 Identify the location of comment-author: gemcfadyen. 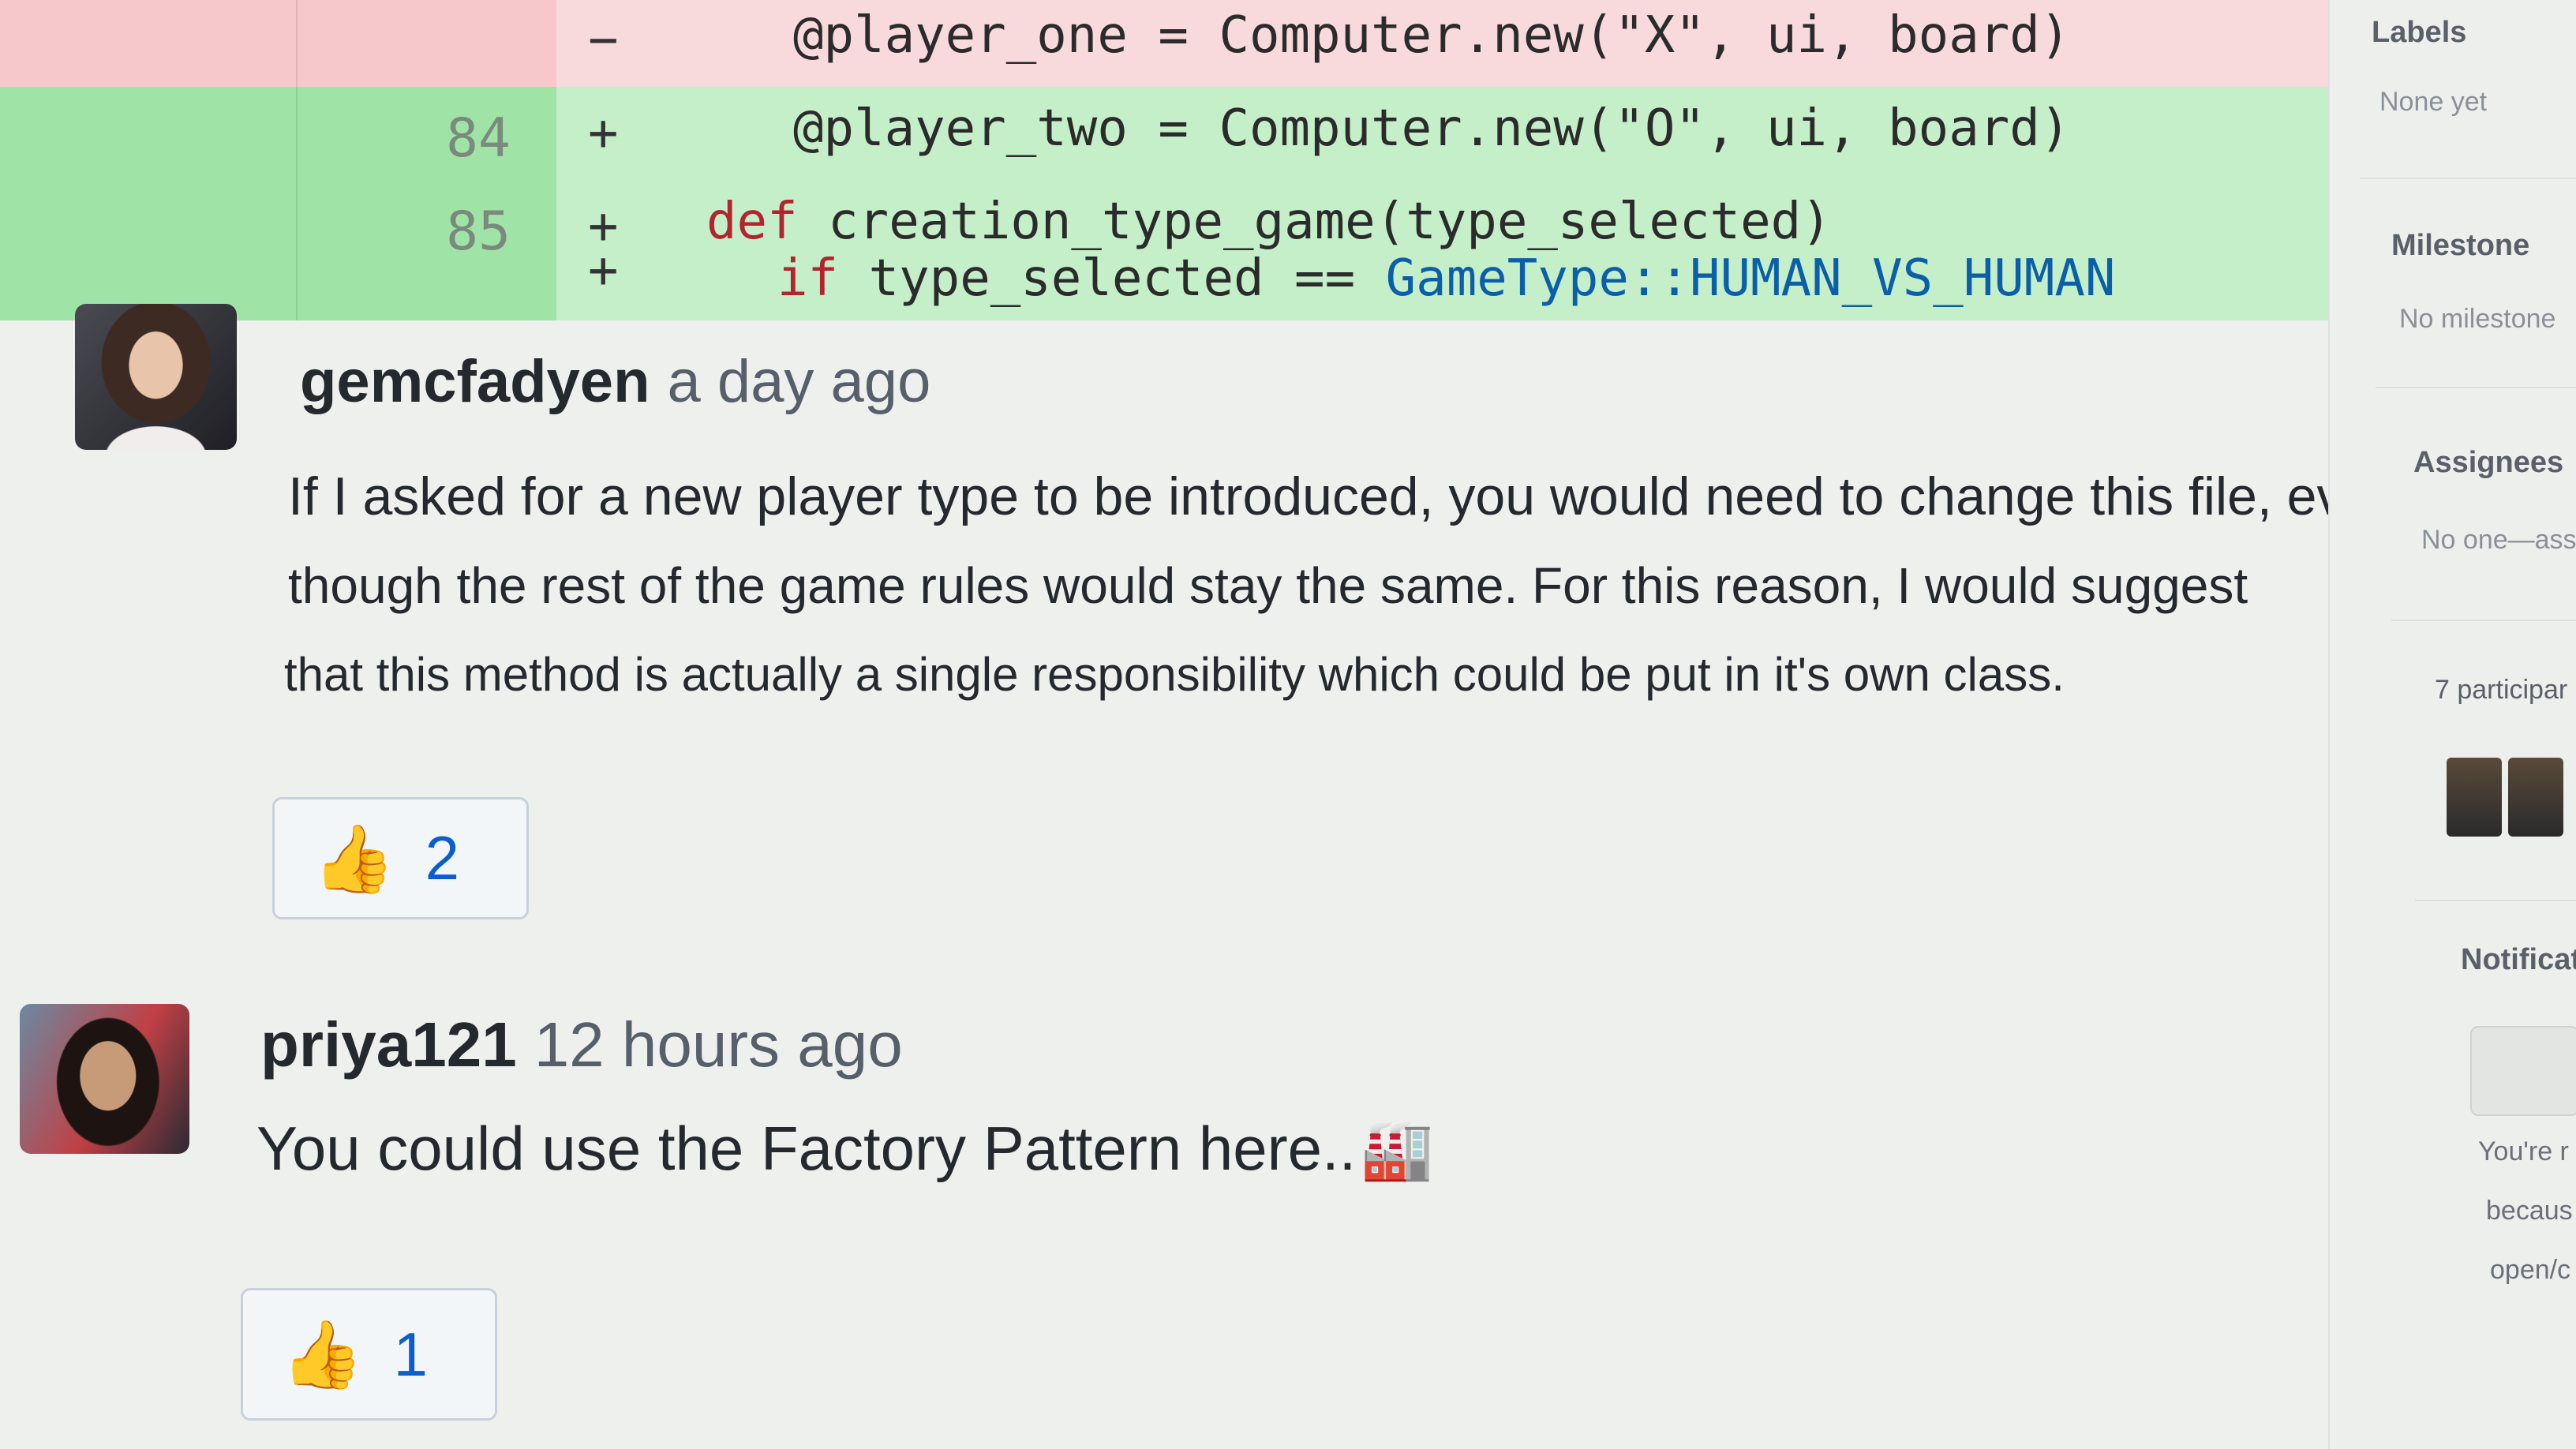
(475, 381).